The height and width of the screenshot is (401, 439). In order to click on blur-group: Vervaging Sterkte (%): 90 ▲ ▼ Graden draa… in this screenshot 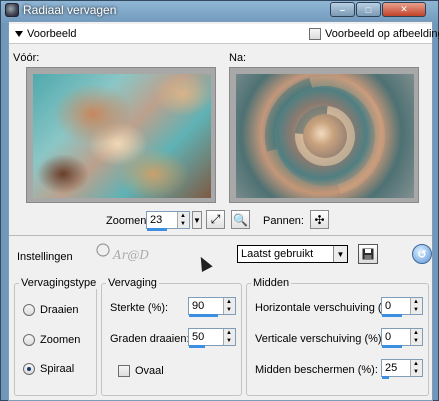, I will do `click(171, 336)`.